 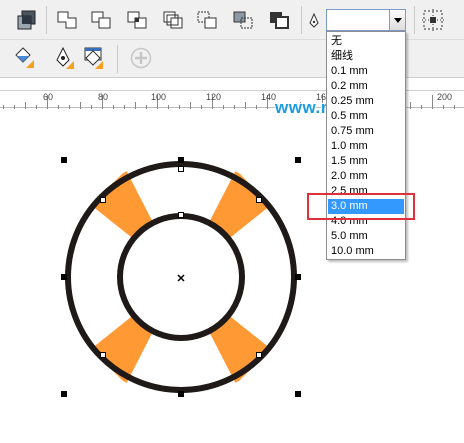 What do you see at coordinates (366, 251) in the screenshot?
I see `outline-option: 10.0 mm` at bounding box center [366, 251].